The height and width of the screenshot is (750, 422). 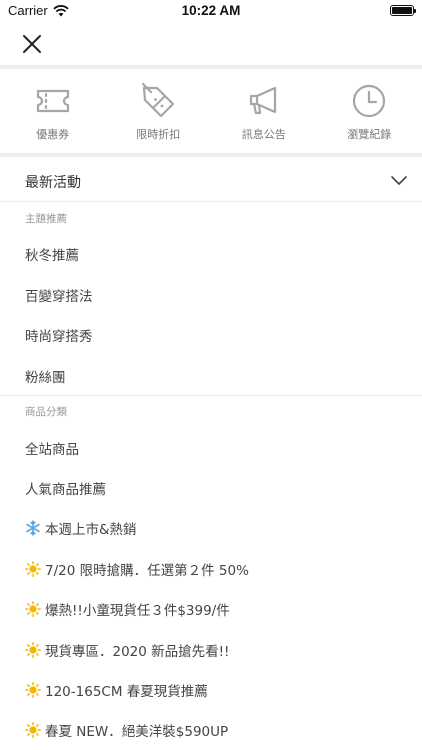 I want to click on menu-item-kids-deal: 爆熱!!小童現貨任３件$399/件, so click(x=127, y=609).